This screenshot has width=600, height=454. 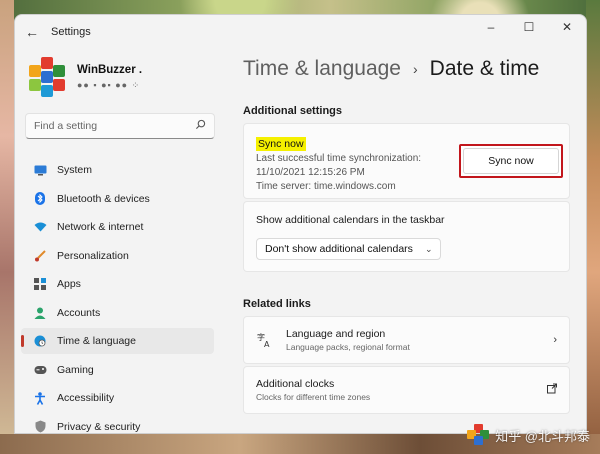 I want to click on sidebar-item-label: Time & language, so click(x=96, y=341).